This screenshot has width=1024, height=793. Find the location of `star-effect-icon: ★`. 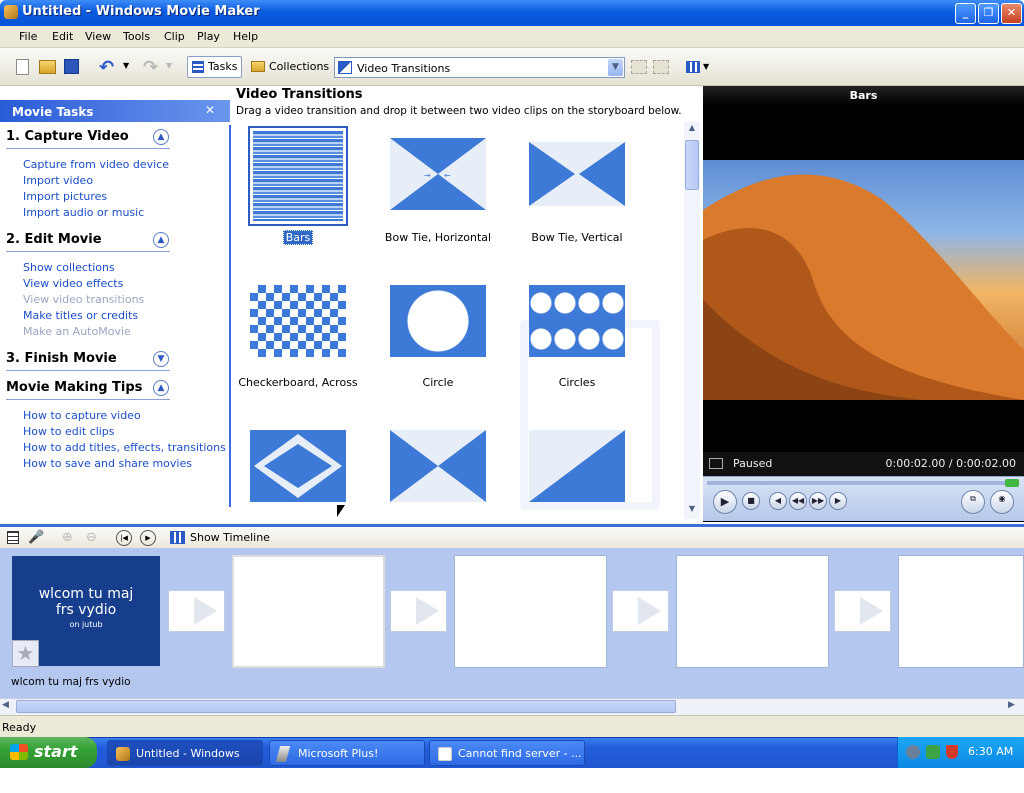

star-effect-icon: ★ is located at coordinates (25, 653).